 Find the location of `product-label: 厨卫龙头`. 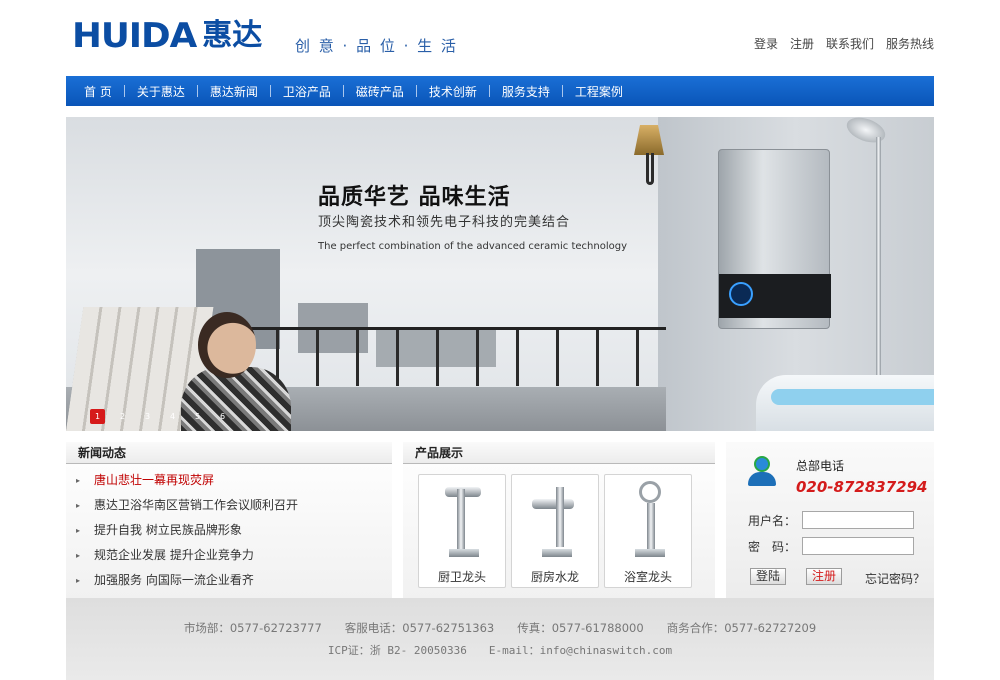

product-label: 厨卫龙头 is located at coordinates (461, 577).